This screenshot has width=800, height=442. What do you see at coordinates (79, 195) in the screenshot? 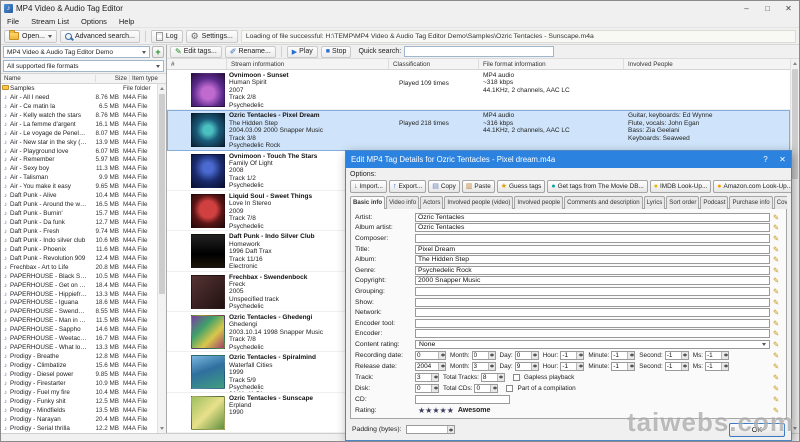
I see `file-row: Daft Punk - Alive 10.4 MB M4A File` at bounding box center [79, 195].